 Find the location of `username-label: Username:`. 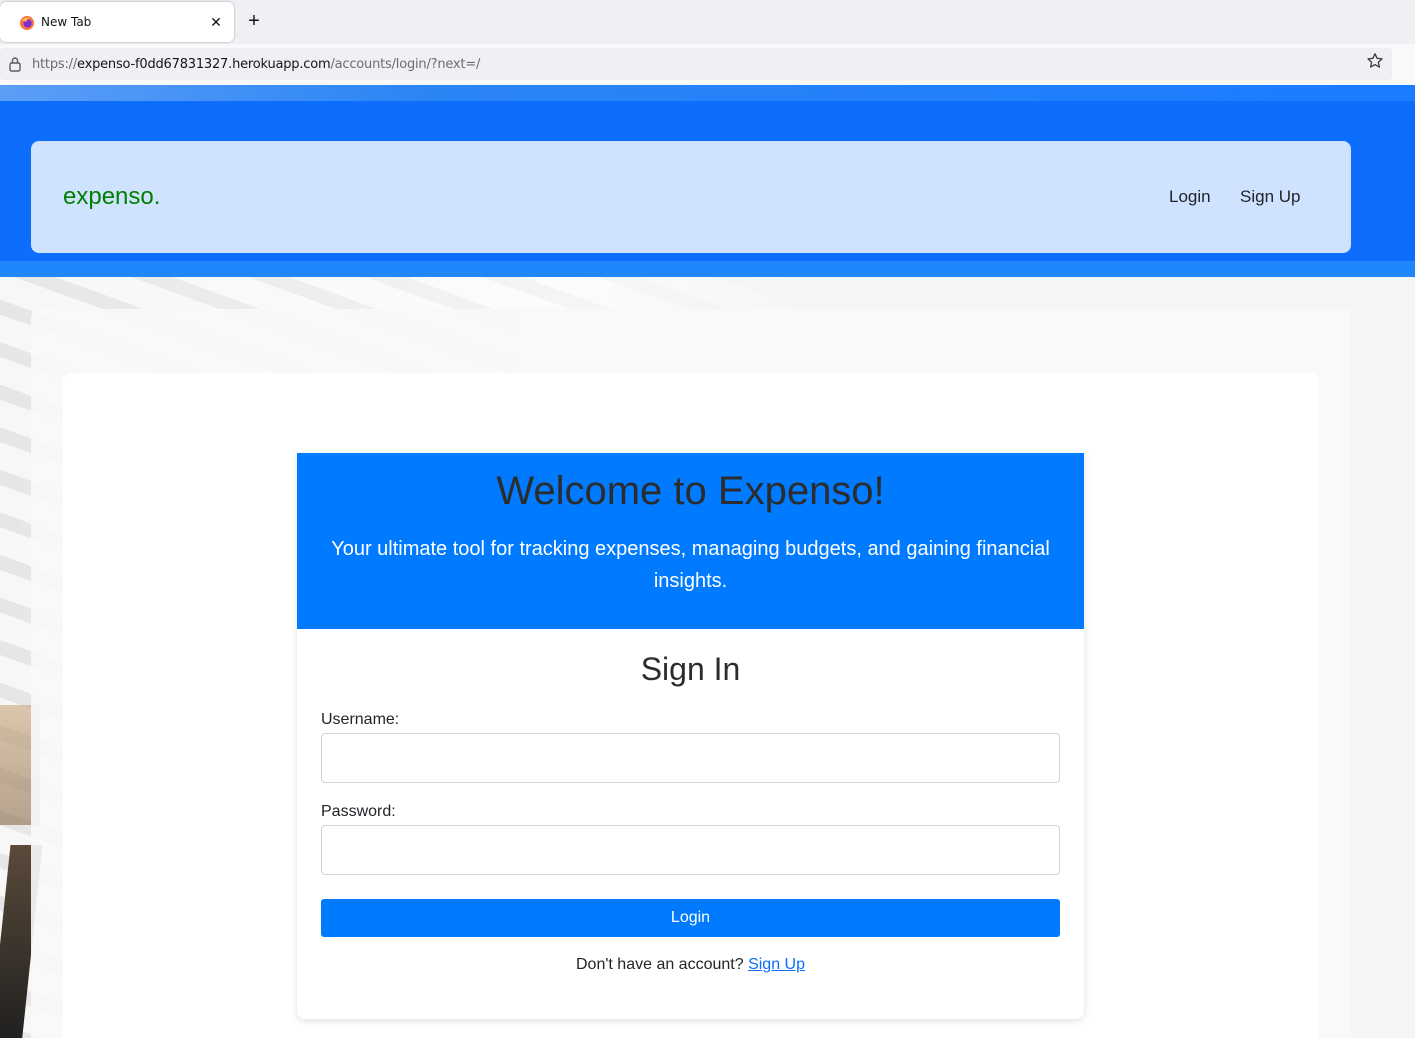

username-label: Username: is located at coordinates (360, 719).